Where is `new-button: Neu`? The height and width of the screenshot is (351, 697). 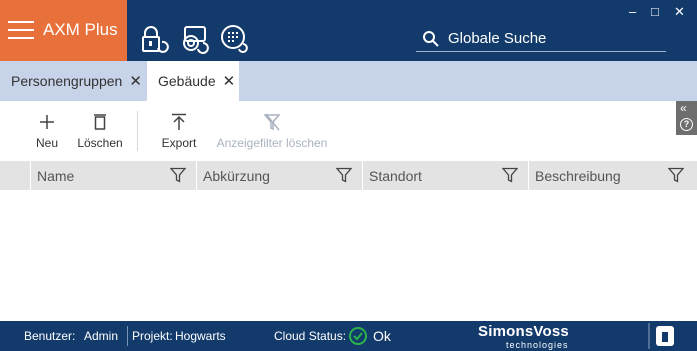 new-button: Neu is located at coordinates (47, 133).